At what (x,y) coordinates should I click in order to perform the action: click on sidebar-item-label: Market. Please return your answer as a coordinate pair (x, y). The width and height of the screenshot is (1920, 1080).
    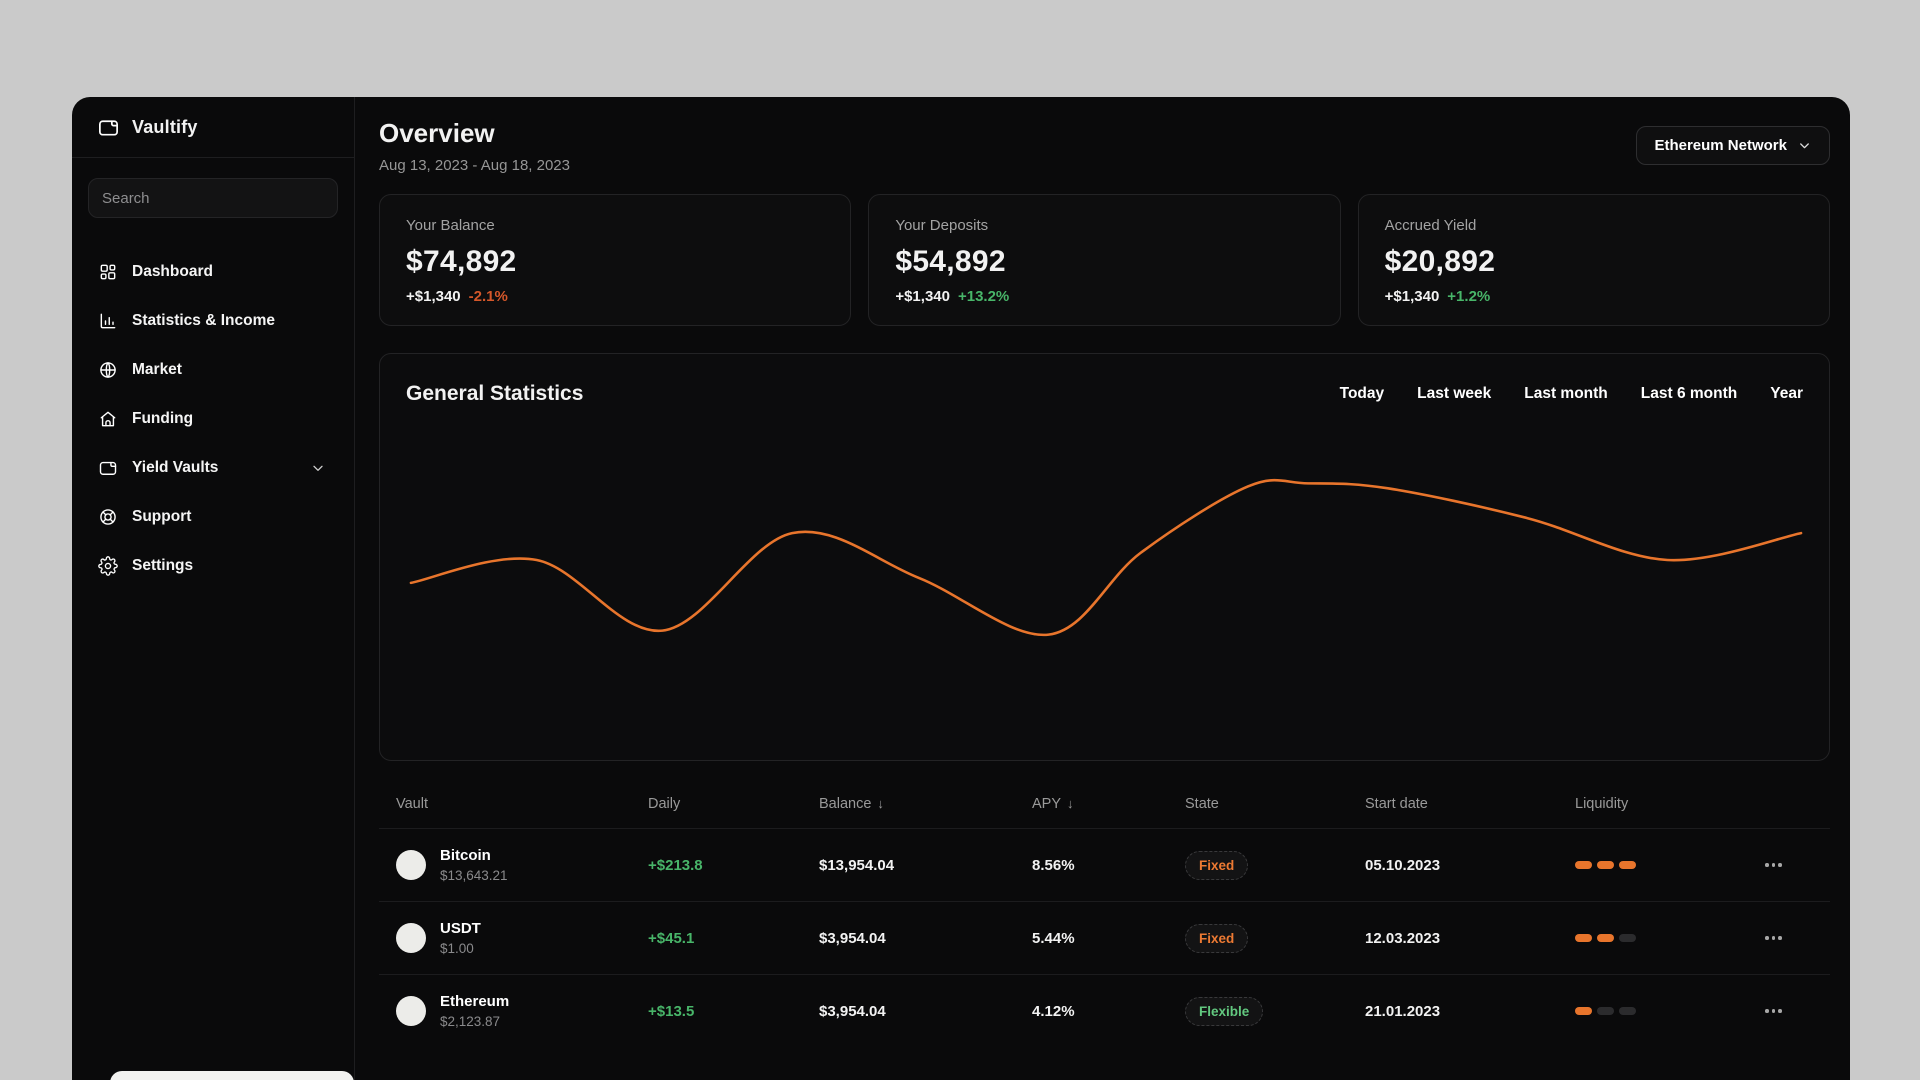
    Looking at the image, I should click on (157, 369).